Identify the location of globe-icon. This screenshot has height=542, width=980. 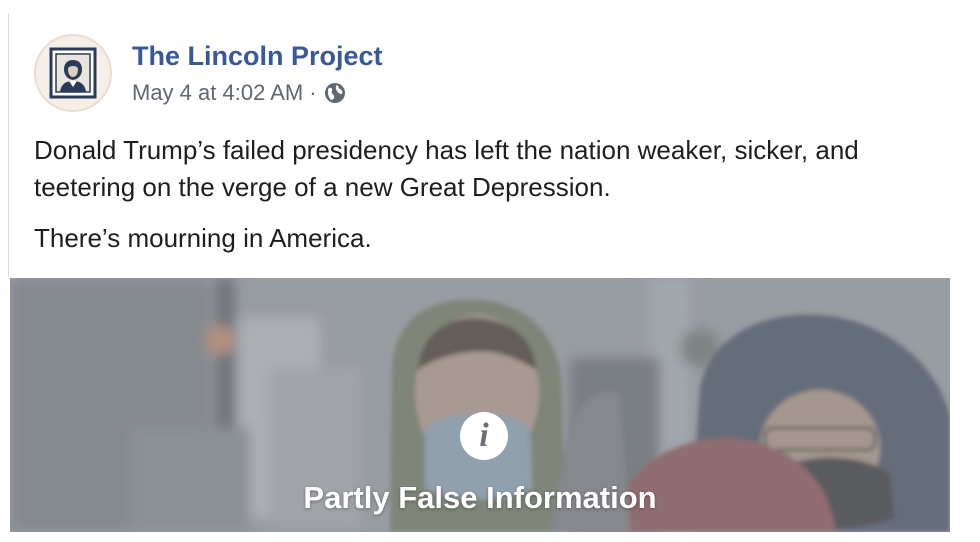
(335, 93).